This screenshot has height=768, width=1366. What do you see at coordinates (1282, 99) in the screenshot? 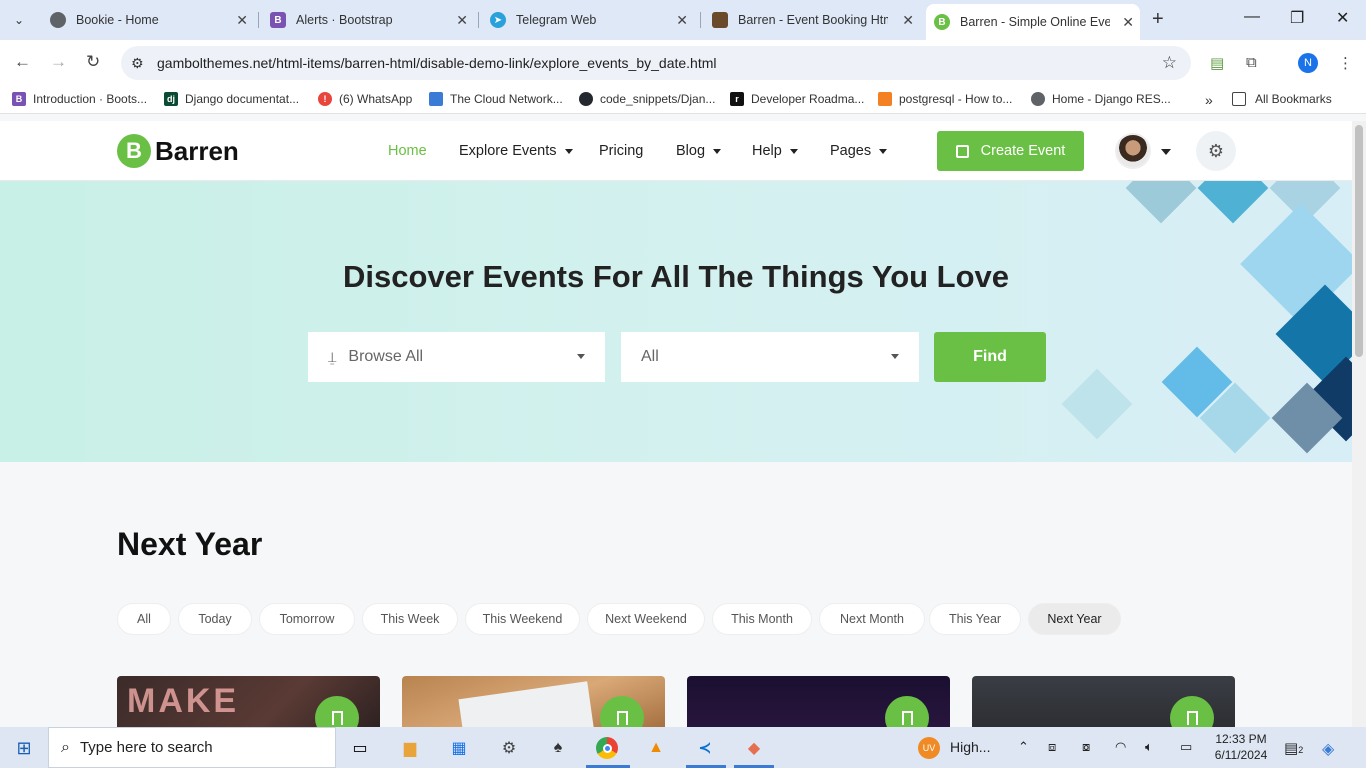
I see `all-bookmarks: All Bookmarks` at bounding box center [1282, 99].